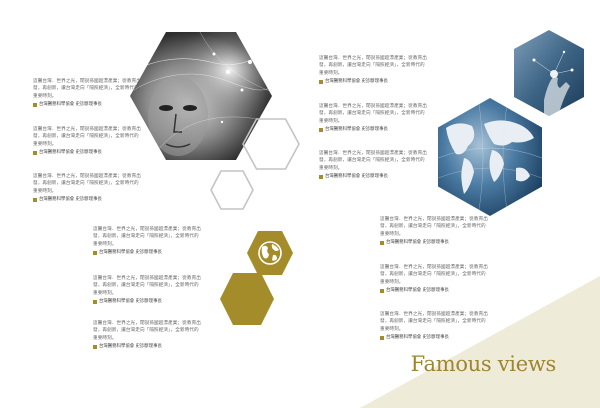 The image size is (600, 408). What do you see at coordinates (232, 190) in the screenshot?
I see `outline-hexagon-small` at bounding box center [232, 190].